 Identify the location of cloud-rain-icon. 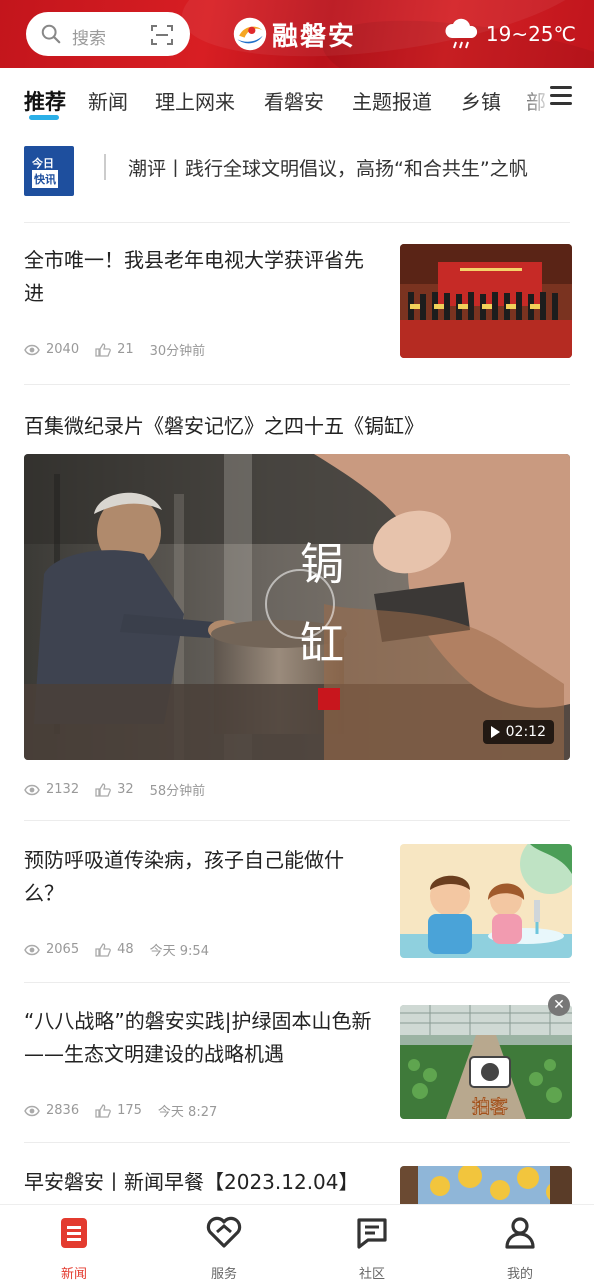
(461, 33).